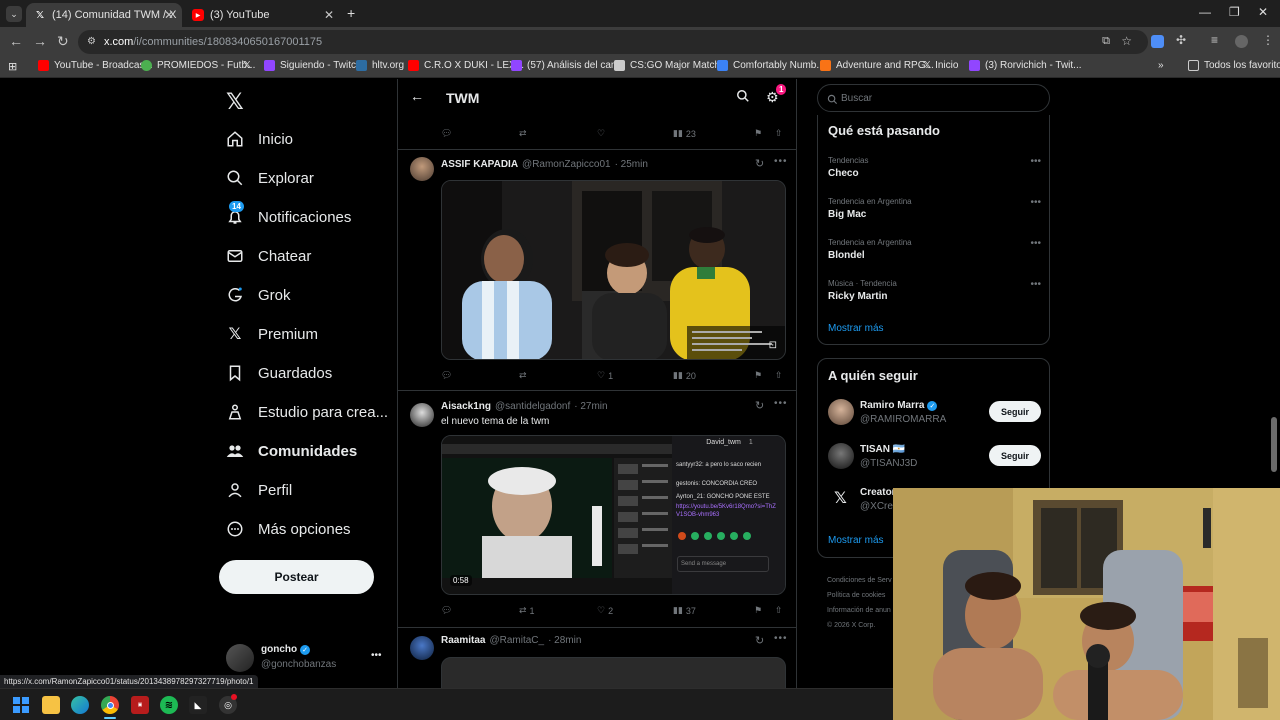 This screenshot has width=1280, height=720. I want to click on sidebar-item-grok: Grok, so click(258, 295).